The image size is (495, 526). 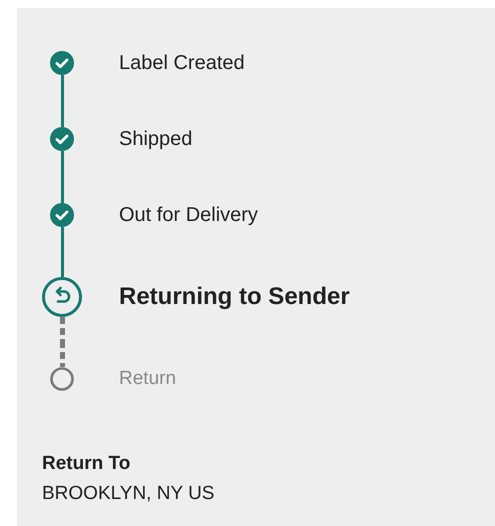 What do you see at coordinates (182, 63) in the screenshot?
I see `step-label: Label Created` at bounding box center [182, 63].